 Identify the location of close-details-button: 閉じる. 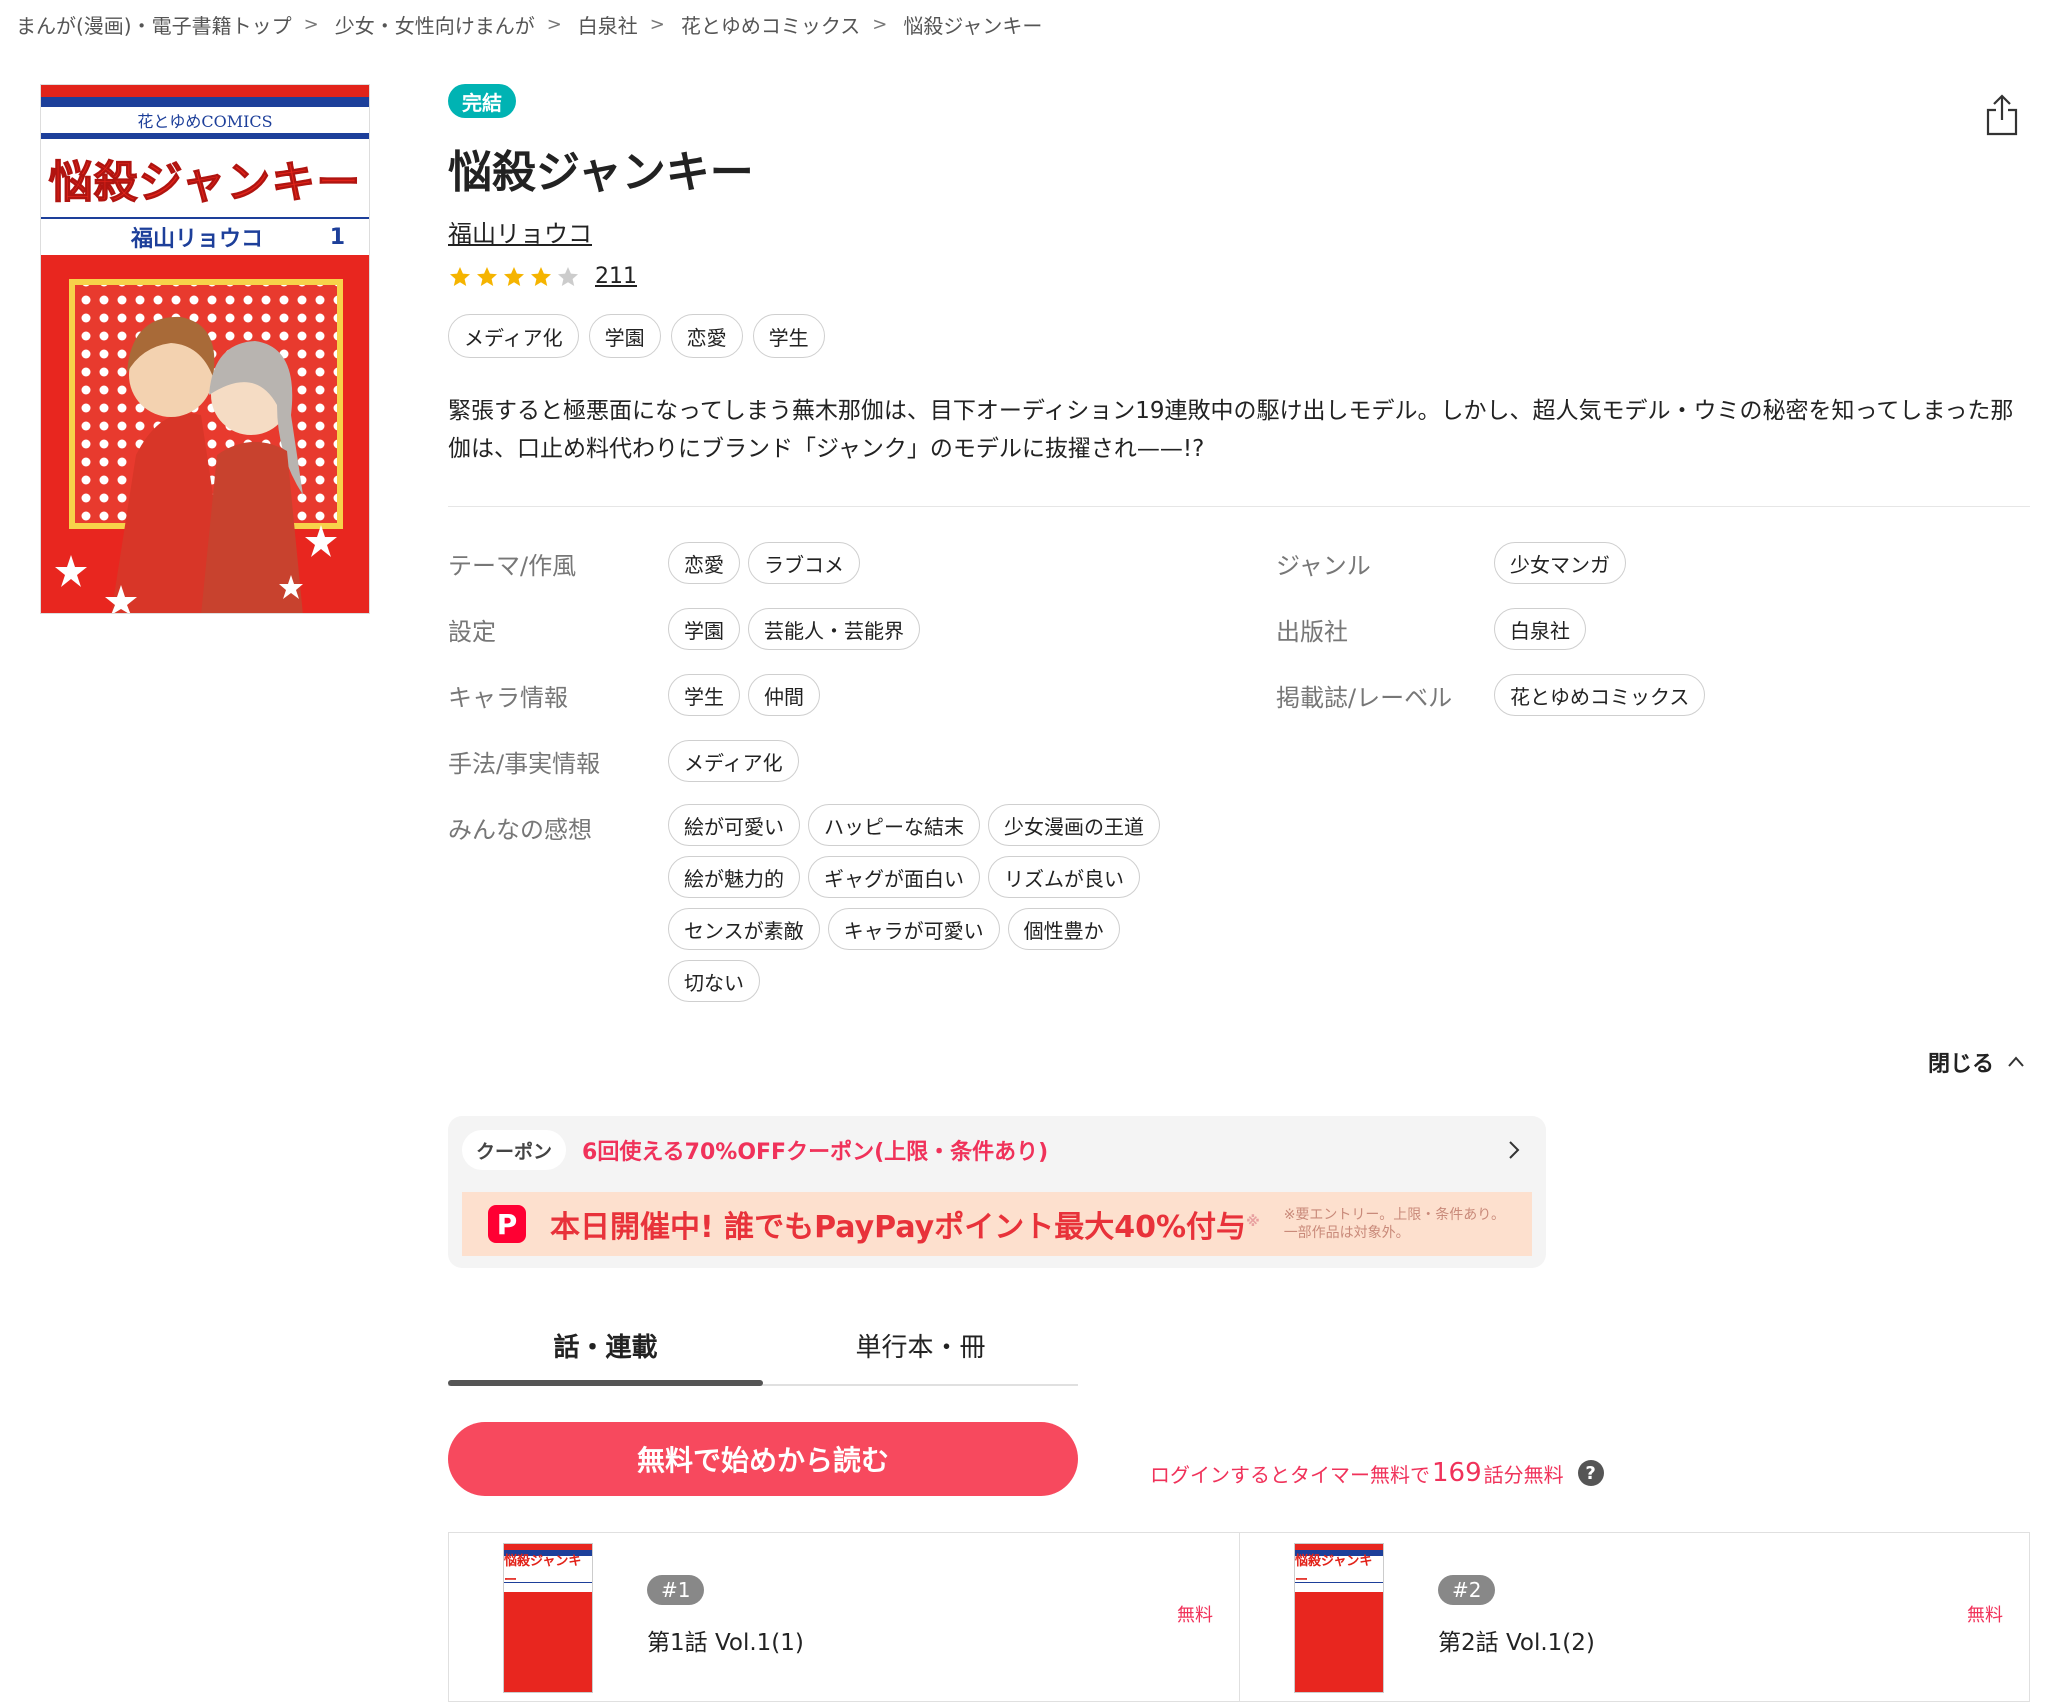
(1977, 1062).